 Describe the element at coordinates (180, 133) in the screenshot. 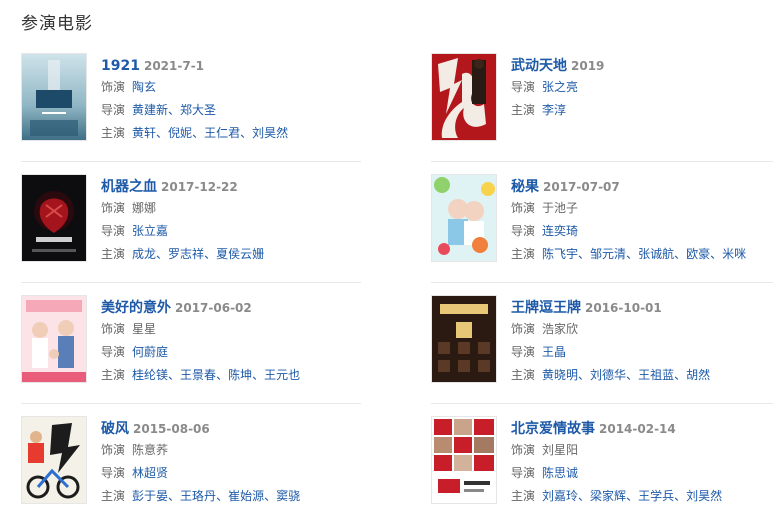

I see `cast-link: 倪妮` at that location.